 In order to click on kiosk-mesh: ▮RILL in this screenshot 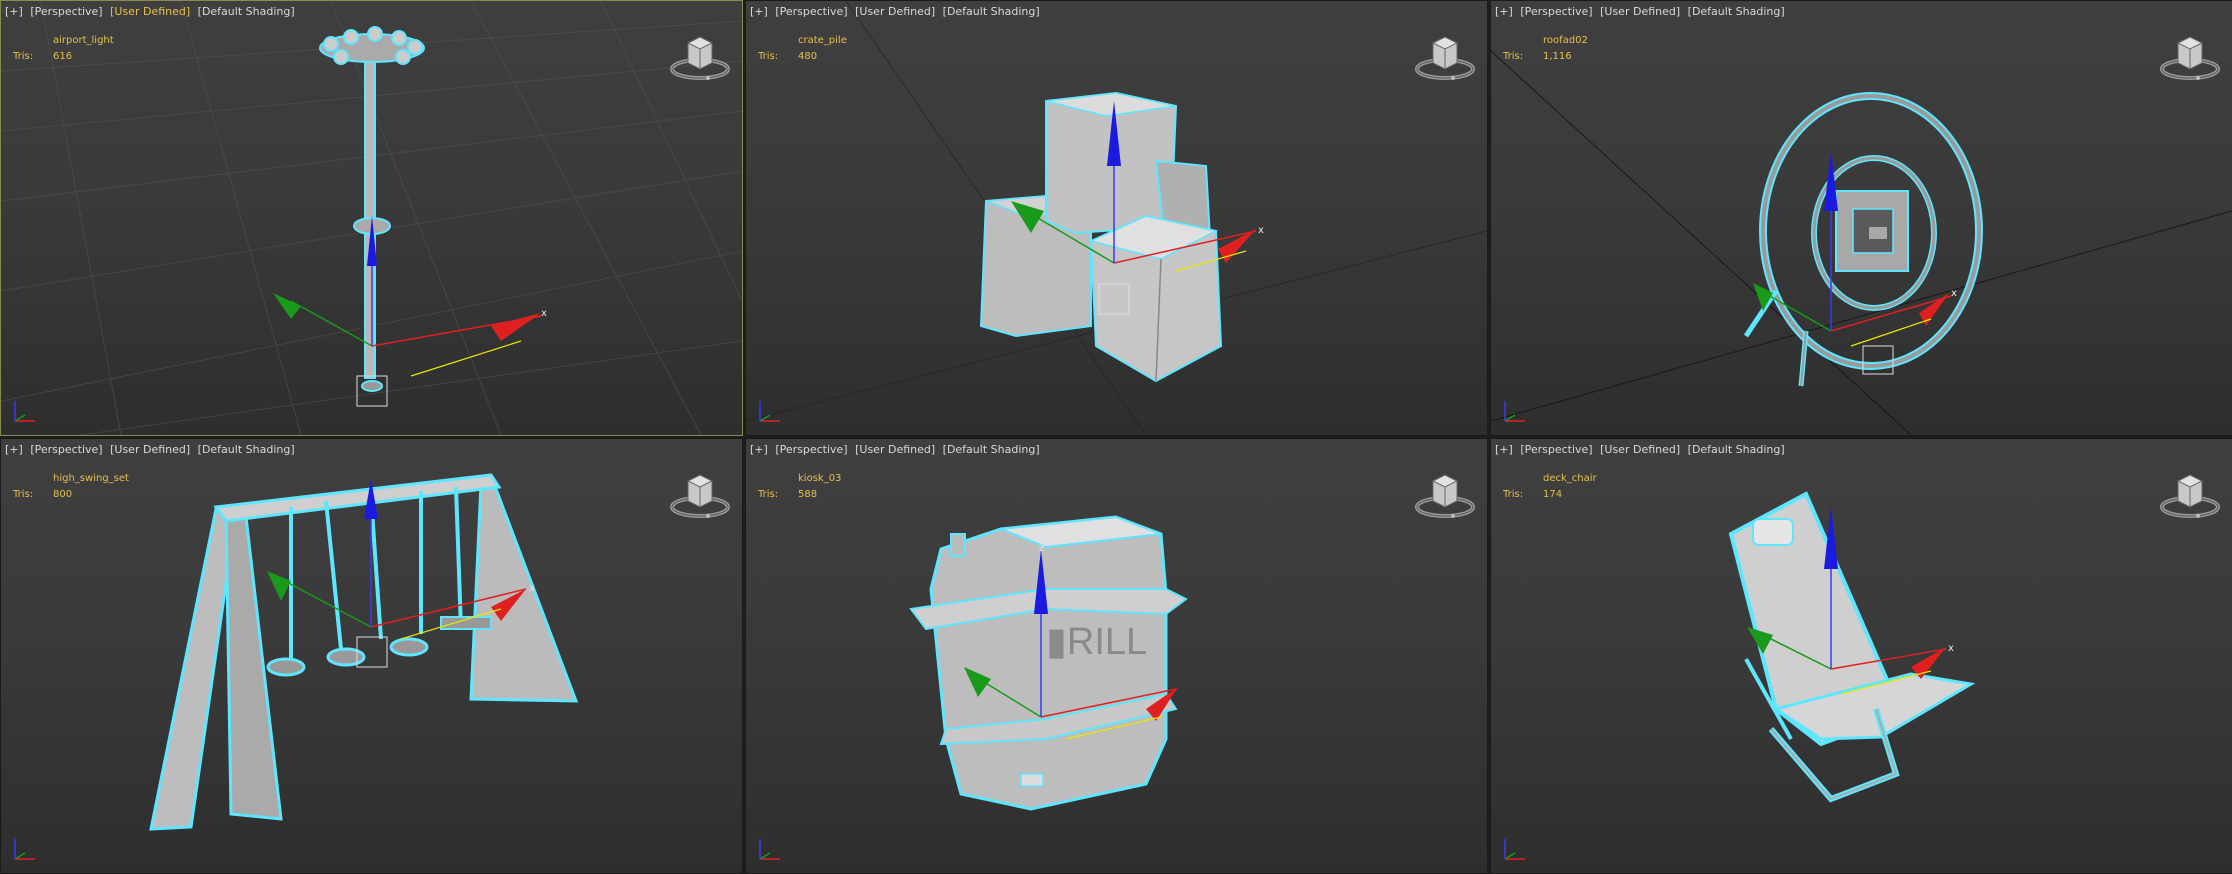, I will do `click(1048, 663)`.